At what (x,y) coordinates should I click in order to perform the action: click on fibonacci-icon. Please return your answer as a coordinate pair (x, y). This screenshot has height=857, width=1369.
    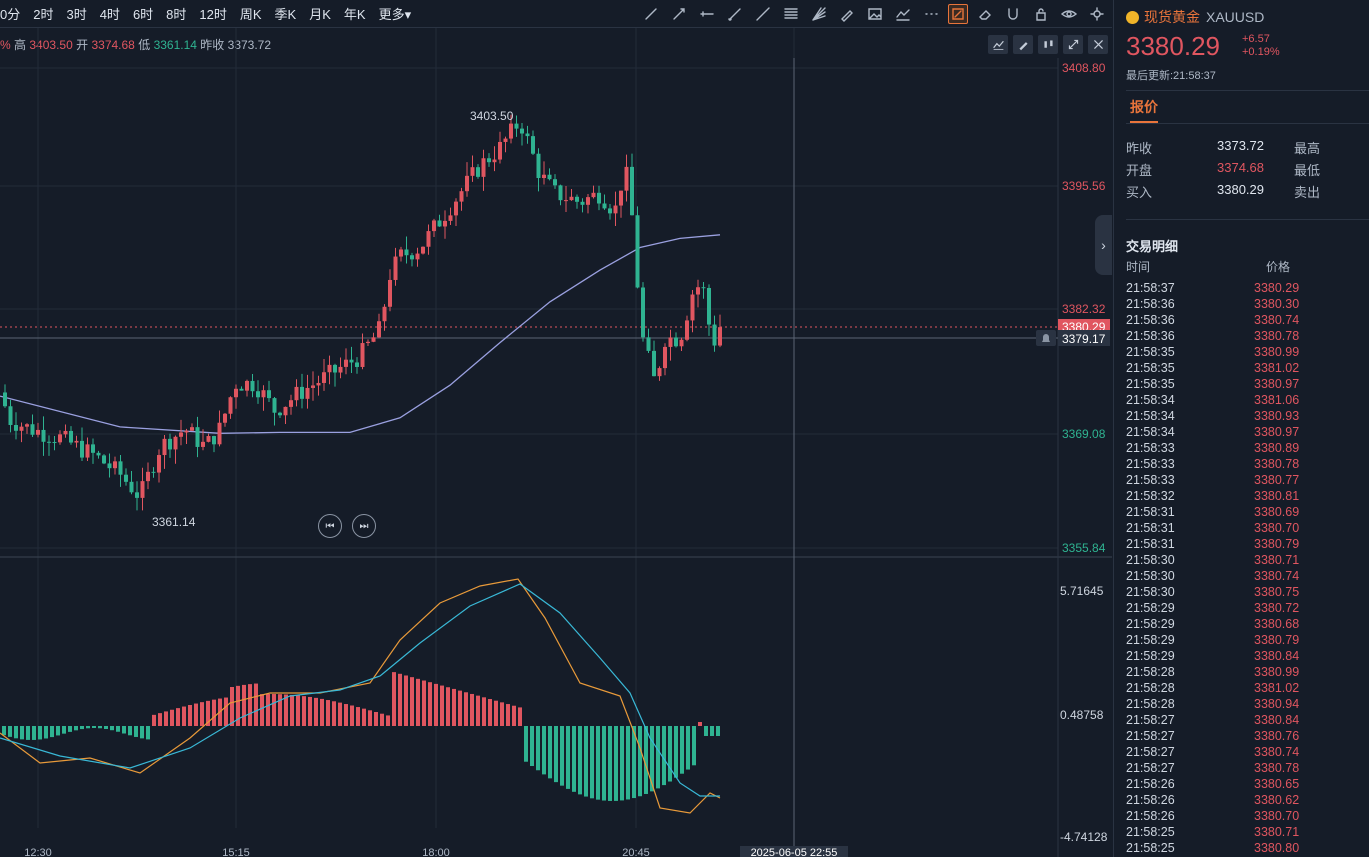
    Looking at the image, I should click on (791, 14).